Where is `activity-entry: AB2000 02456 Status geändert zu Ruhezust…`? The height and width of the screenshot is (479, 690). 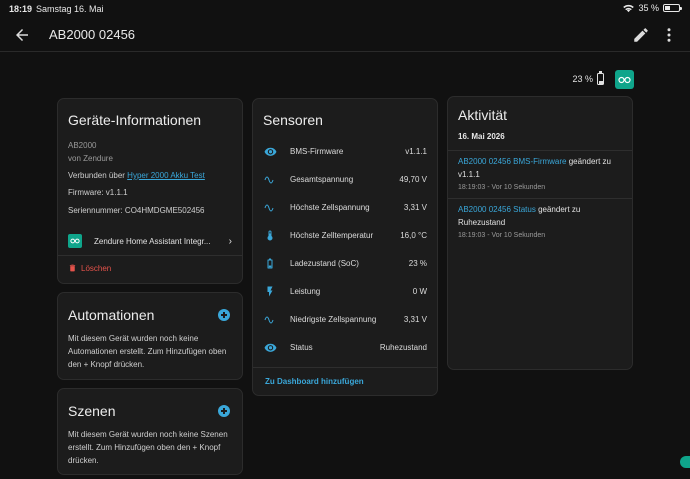 activity-entry: AB2000 02456 Status geändert zu Ruhezust… is located at coordinates (541, 222).